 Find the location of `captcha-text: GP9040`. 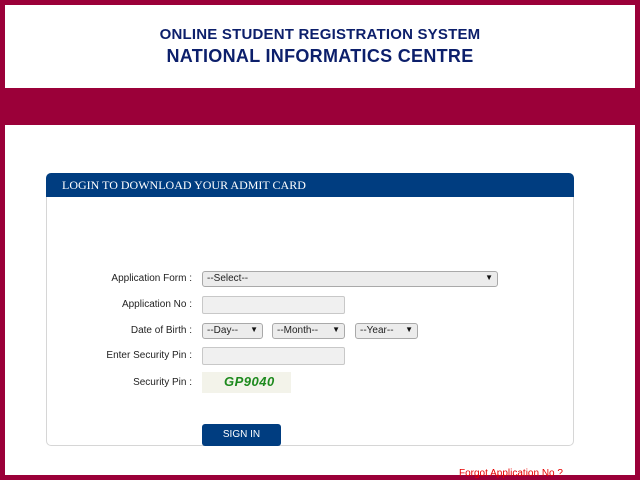

captcha-text: GP9040 is located at coordinates (249, 381).